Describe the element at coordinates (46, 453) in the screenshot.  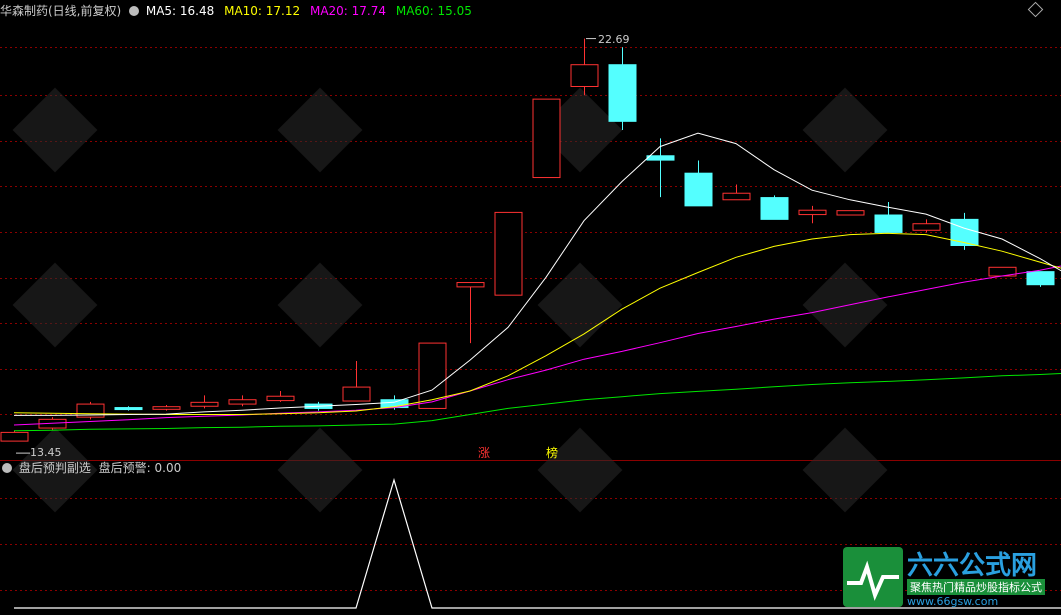
I see `low-price-label: 13.45` at that location.